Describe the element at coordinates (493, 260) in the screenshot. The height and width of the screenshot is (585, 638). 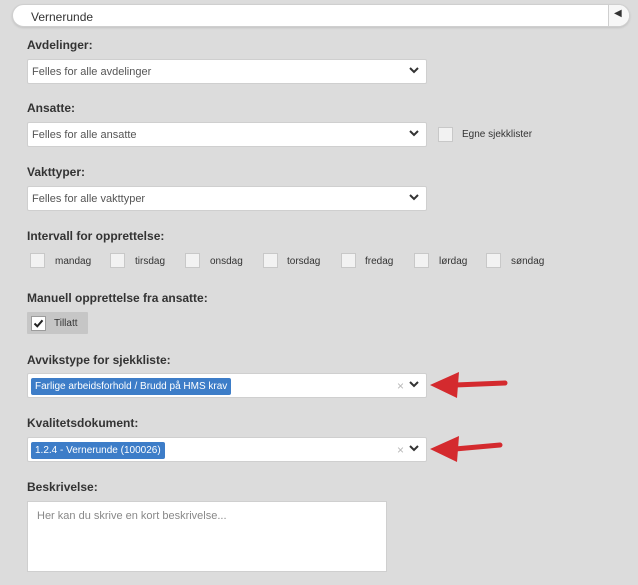
I see `day-checkbox-sondag` at that location.